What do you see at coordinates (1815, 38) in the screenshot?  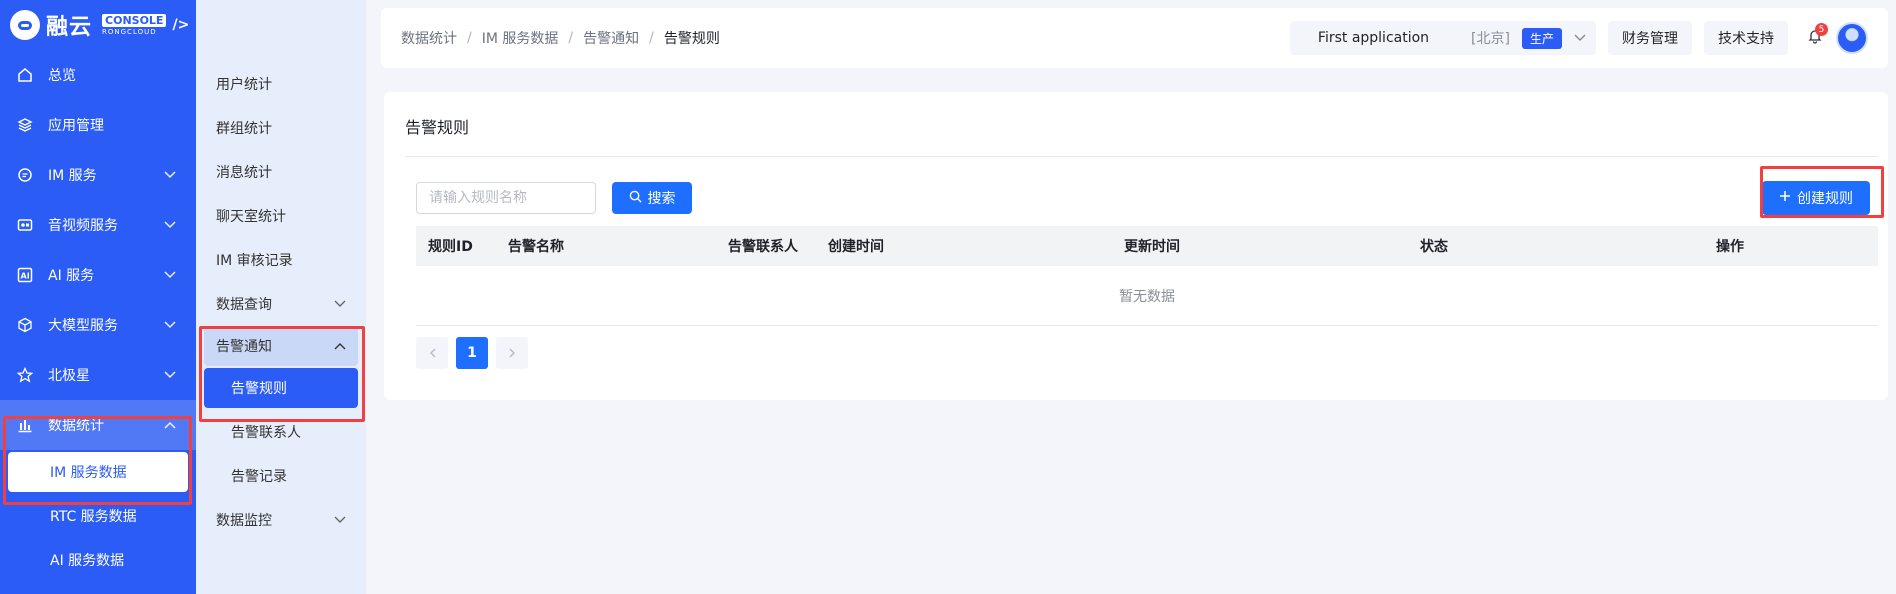 I see `notification-button: 5` at bounding box center [1815, 38].